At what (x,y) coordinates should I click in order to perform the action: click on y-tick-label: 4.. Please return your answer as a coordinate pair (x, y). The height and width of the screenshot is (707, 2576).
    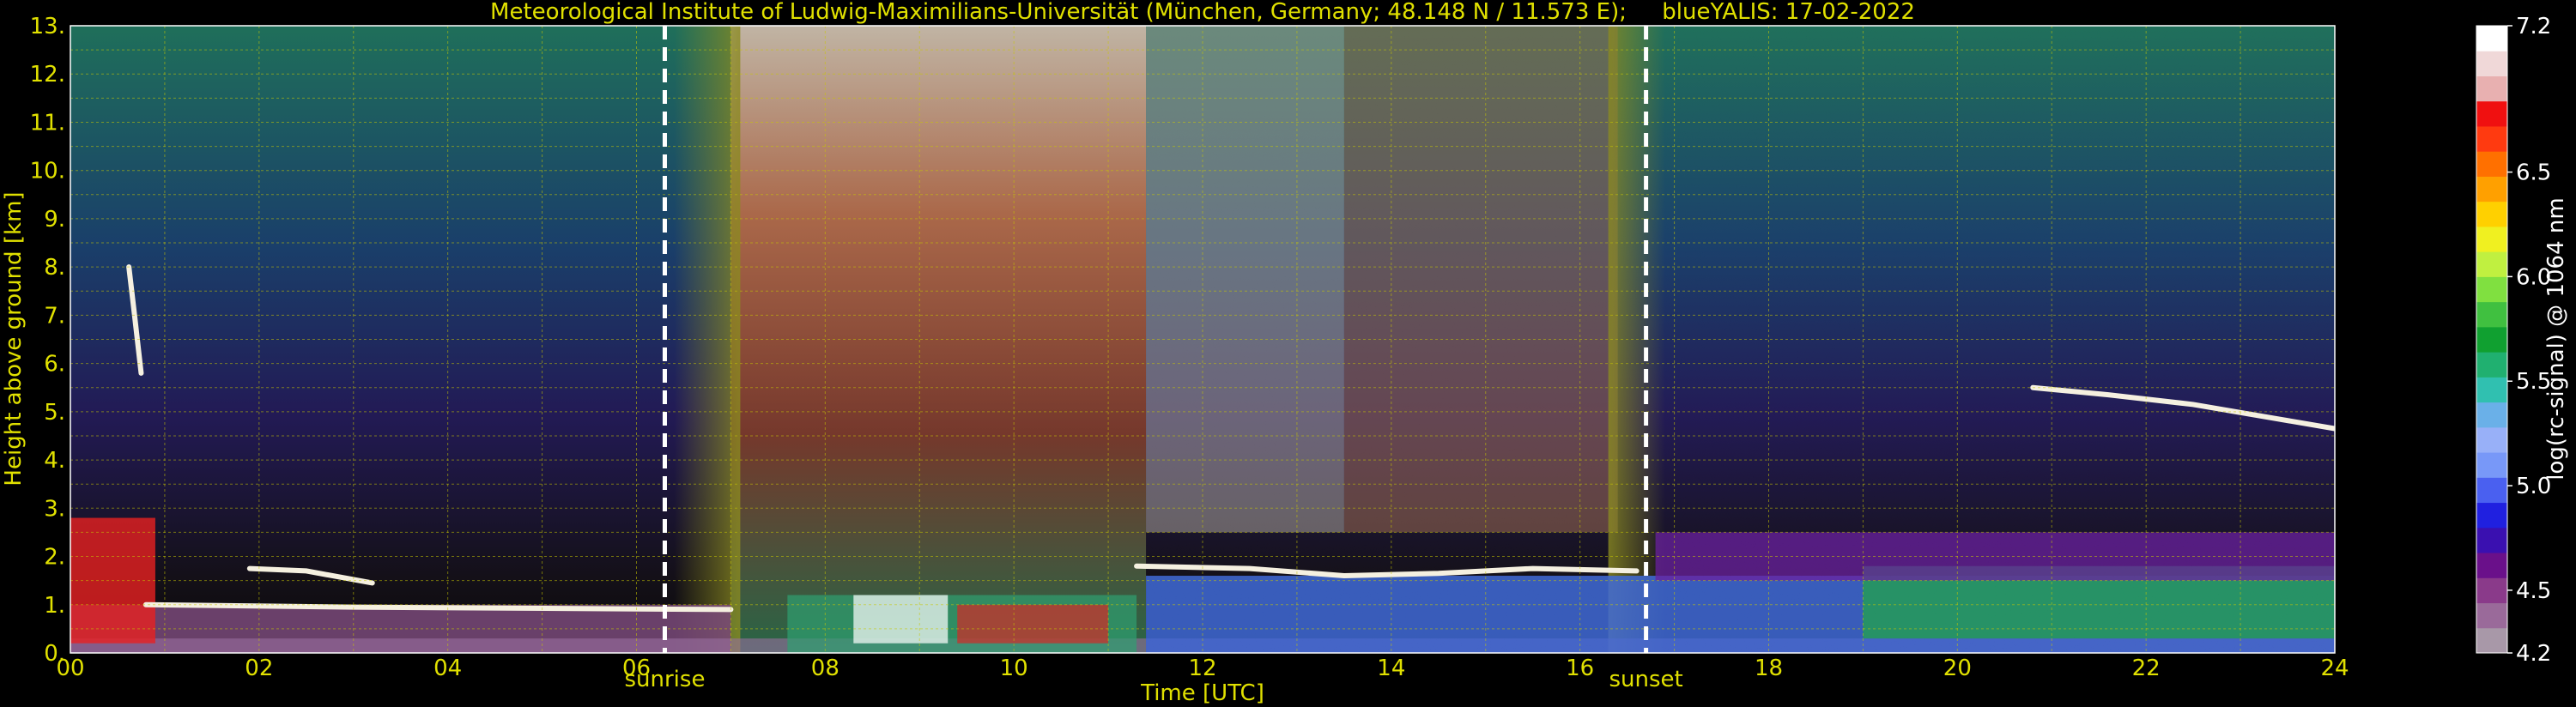
    Looking at the image, I should click on (54, 461).